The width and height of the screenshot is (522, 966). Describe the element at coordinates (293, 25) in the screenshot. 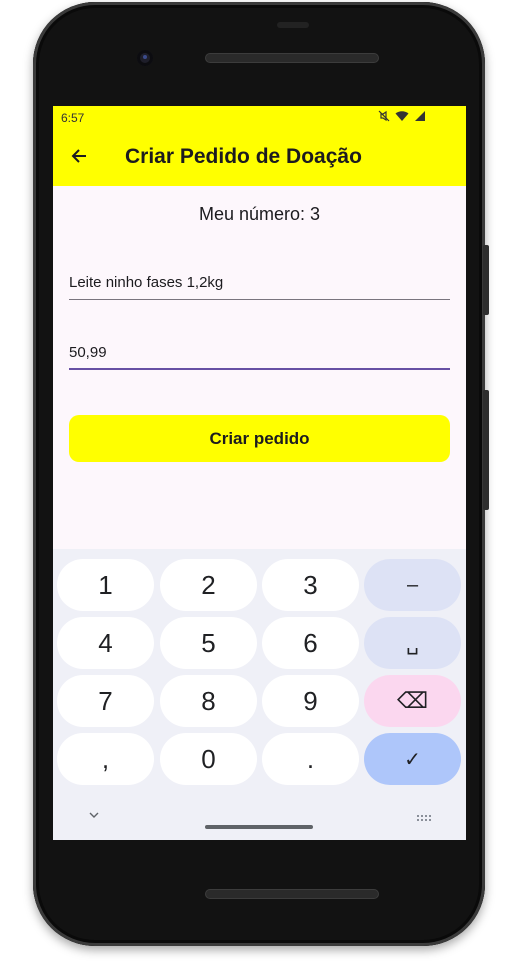

I see `earpiece` at that location.